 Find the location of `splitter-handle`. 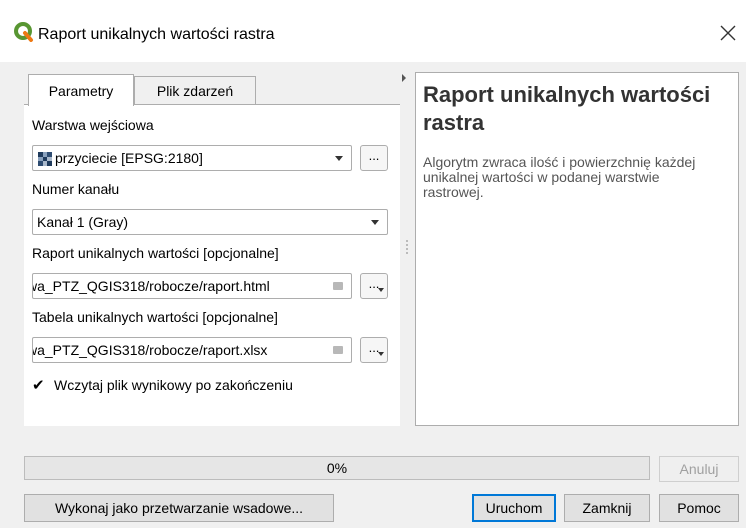

splitter-handle is located at coordinates (407, 247).